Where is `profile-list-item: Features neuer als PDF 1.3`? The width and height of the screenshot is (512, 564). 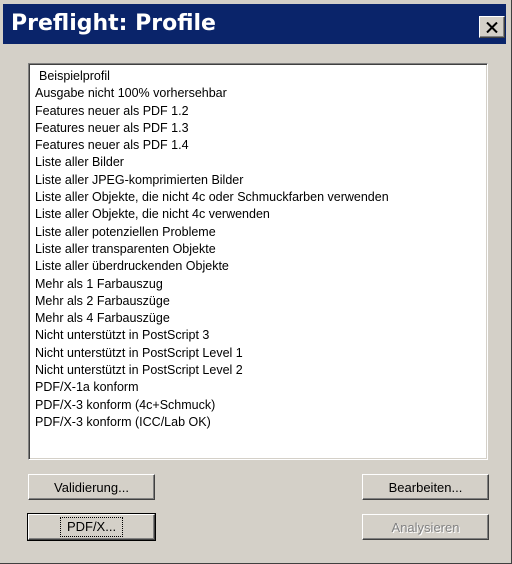
profile-list-item: Features neuer als PDF 1.3 is located at coordinates (212, 128).